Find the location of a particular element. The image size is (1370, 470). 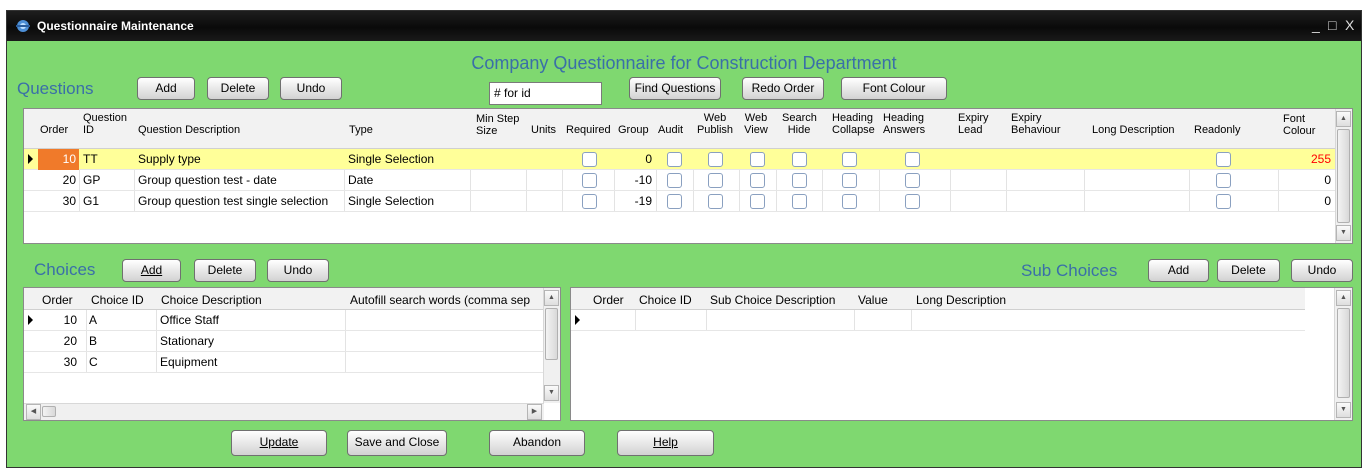

row-description: Group question test single selection is located at coordinates (239, 201).